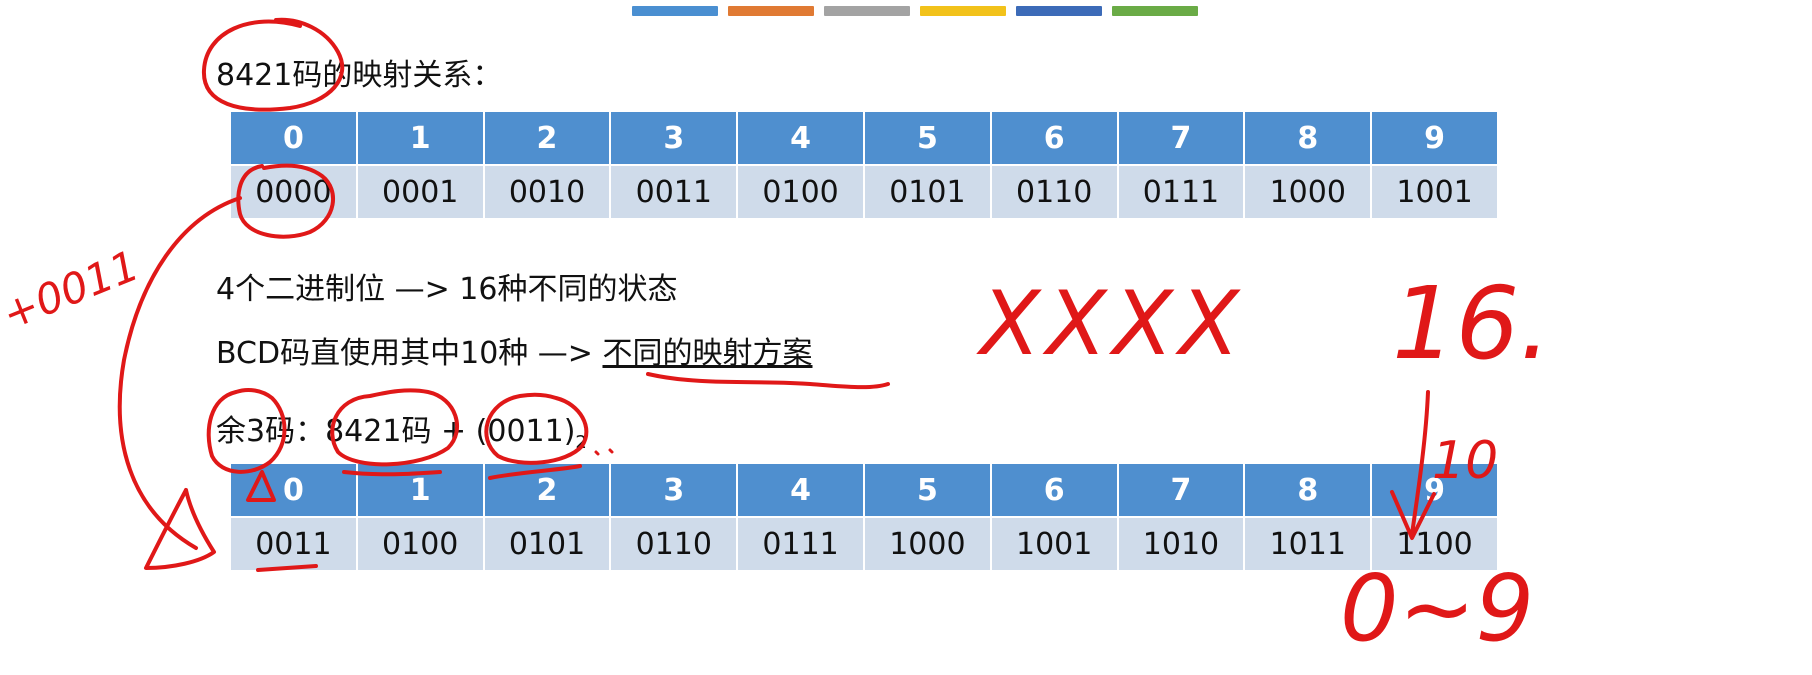 The height and width of the screenshot is (675, 1812). What do you see at coordinates (1054, 138) in the screenshot?
I see `table-8421-header-cell: 6` at bounding box center [1054, 138].